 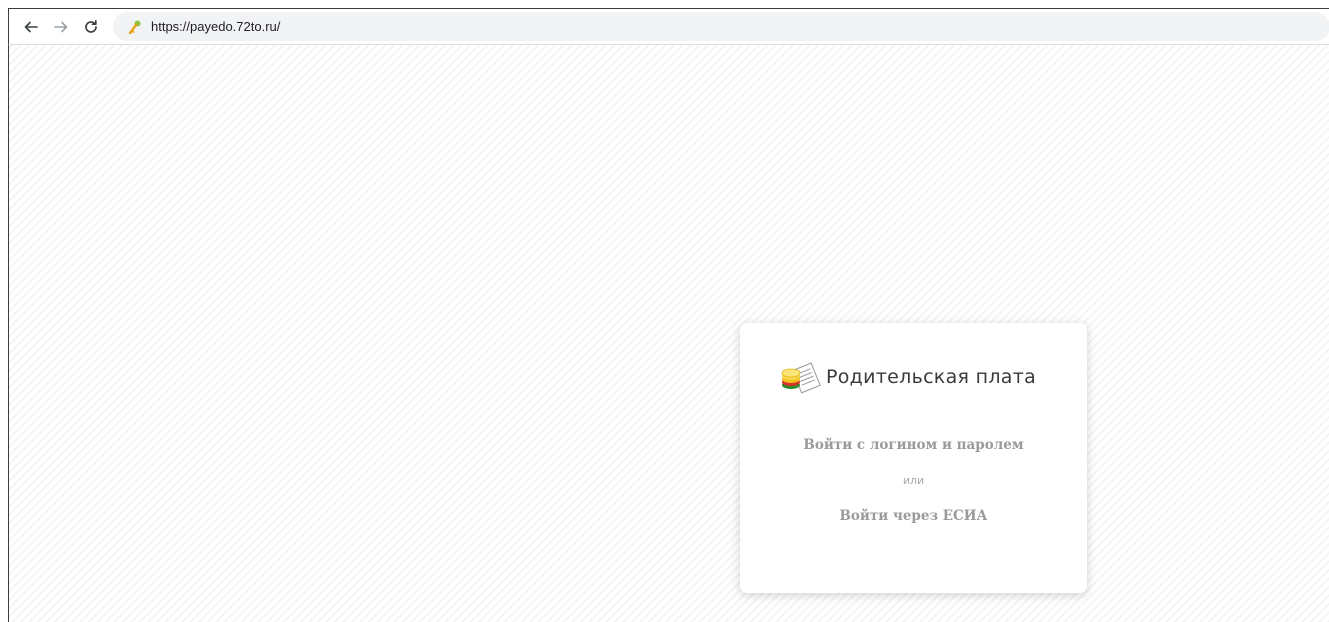 I want to click on arrow-right-icon, so click(x=61, y=27).